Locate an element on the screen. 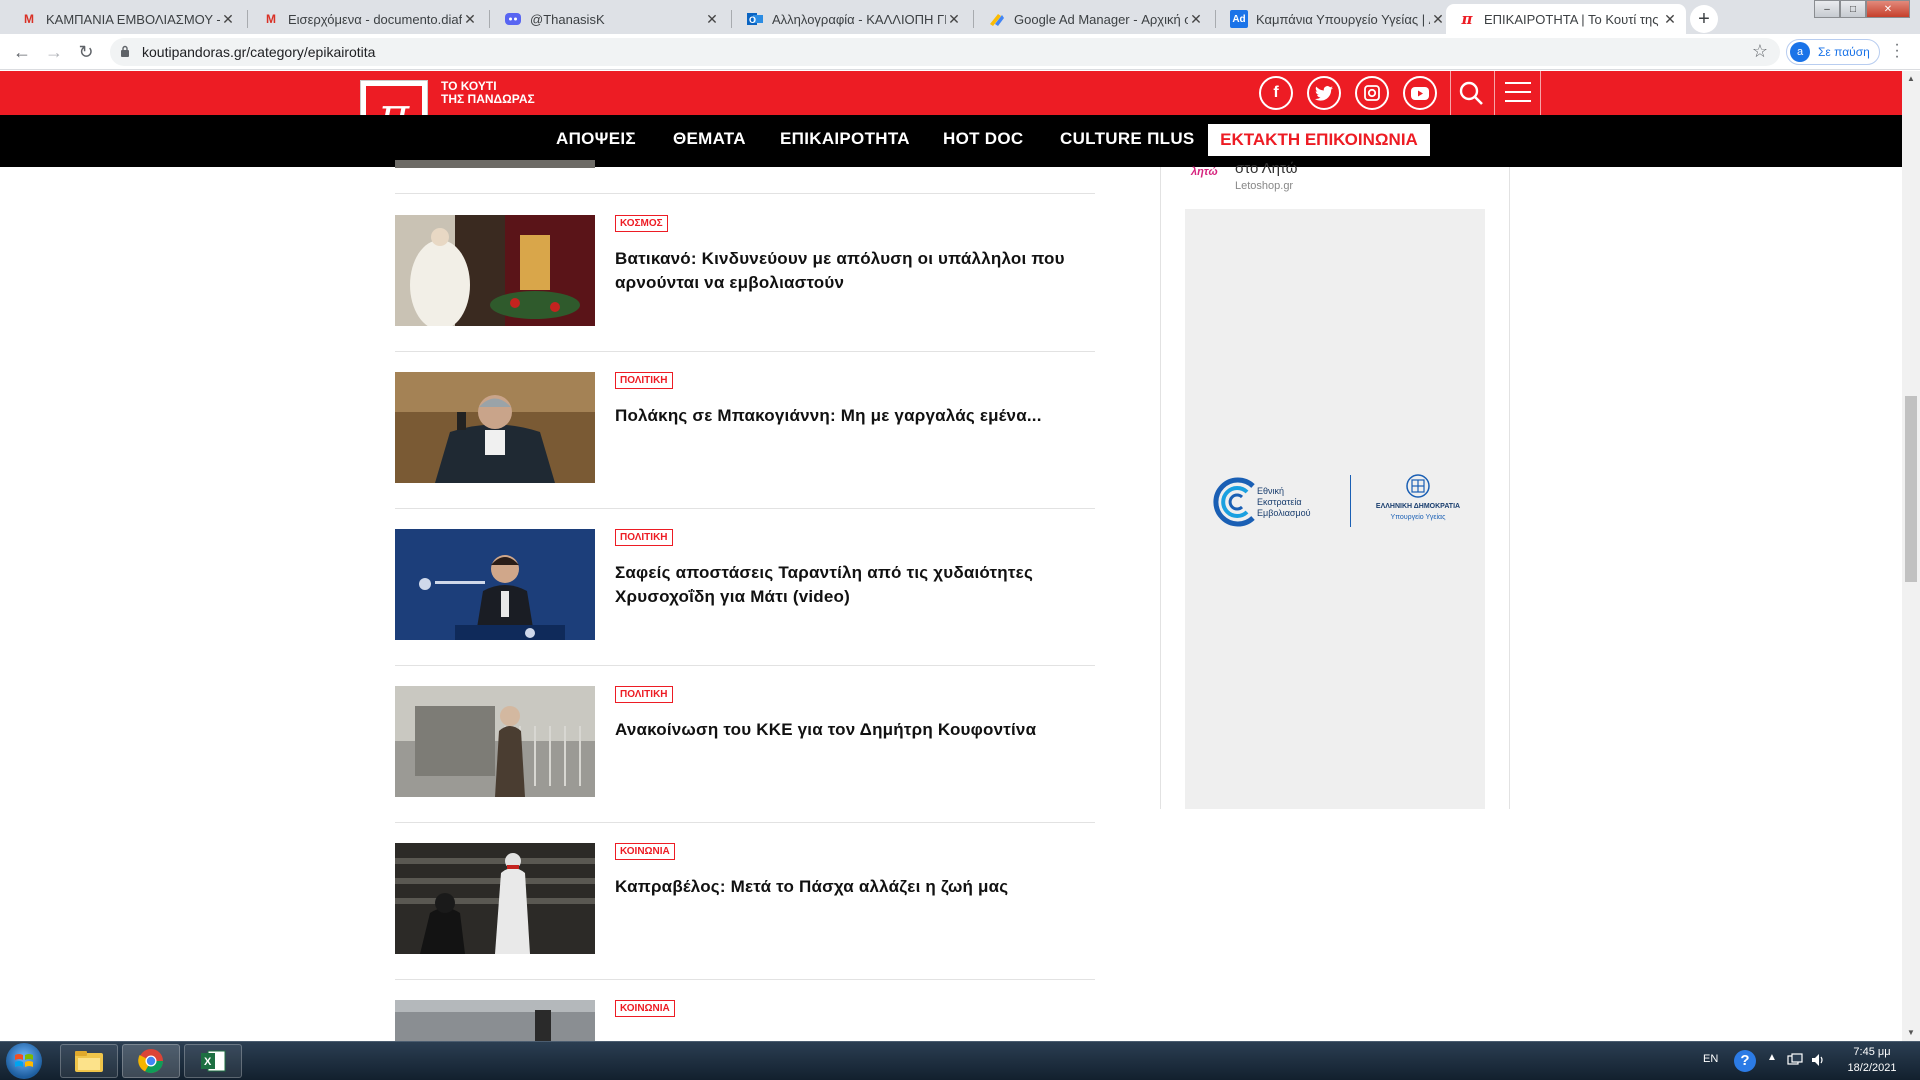  tab-6: Ad Καμπάνια Υπουργείο Υγείας | Ad ✕ is located at coordinates (1336, 19).